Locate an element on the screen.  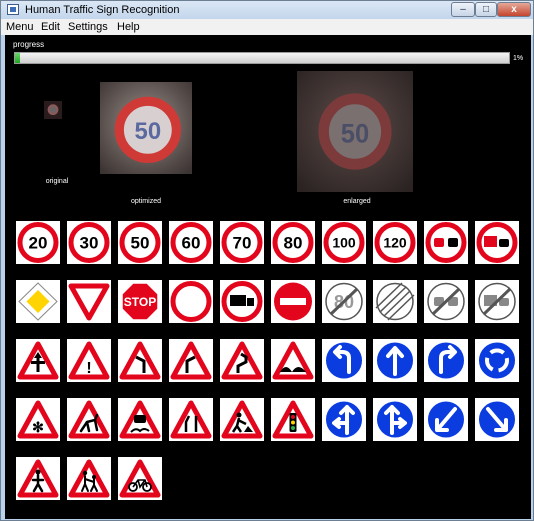
sign-label: STOP is located at coordinates (140, 302).